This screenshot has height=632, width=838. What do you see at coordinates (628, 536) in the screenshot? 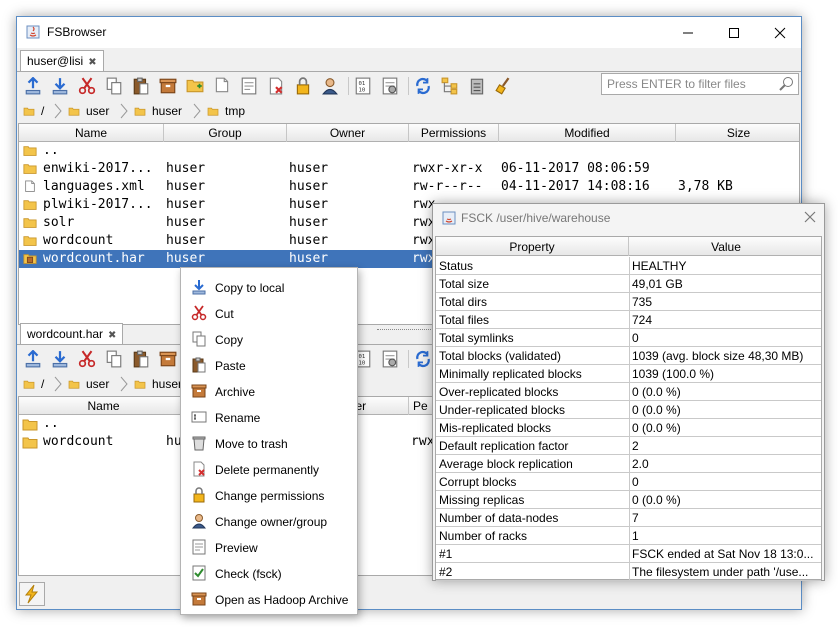
I see `table-row: Number of racks 1` at bounding box center [628, 536].